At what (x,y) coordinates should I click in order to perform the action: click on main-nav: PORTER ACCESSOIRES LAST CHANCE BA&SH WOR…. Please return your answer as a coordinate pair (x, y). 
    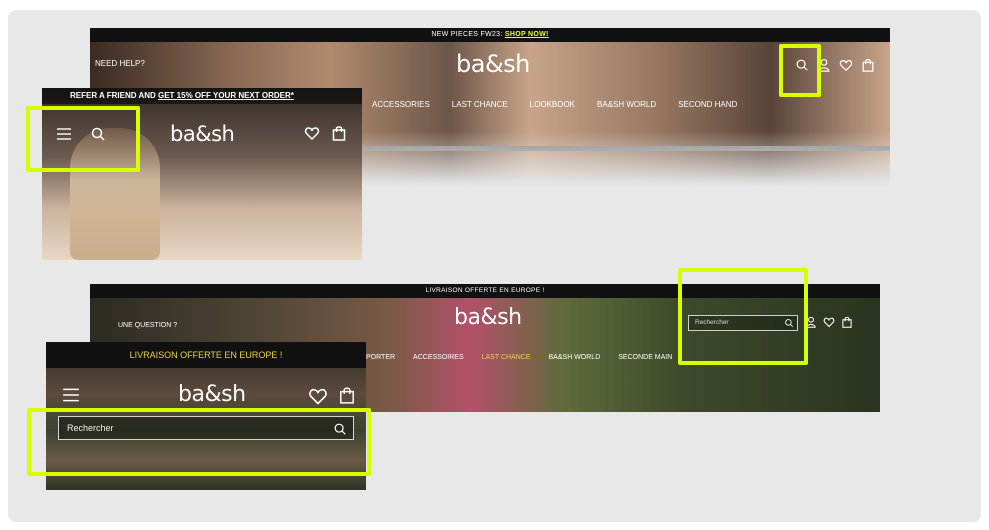
    Looking at the image, I should click on (519, 357).